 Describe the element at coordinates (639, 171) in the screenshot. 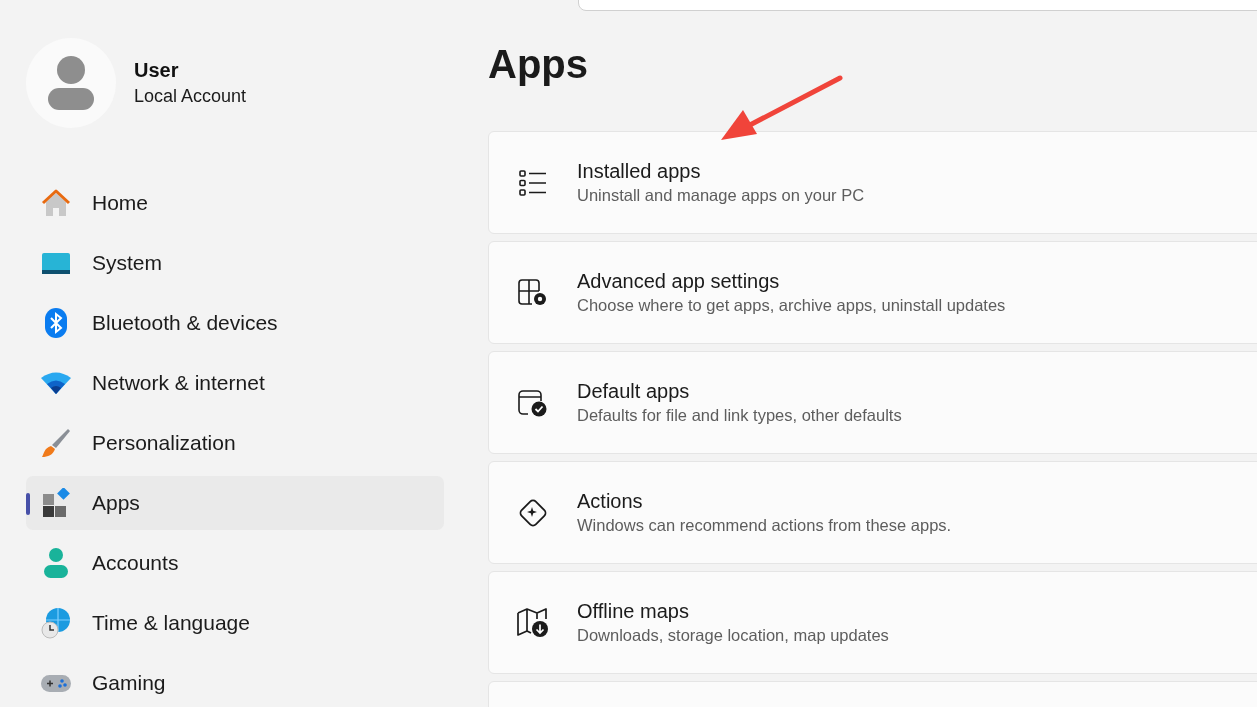

I see `card-title: Installed apps` at that location.